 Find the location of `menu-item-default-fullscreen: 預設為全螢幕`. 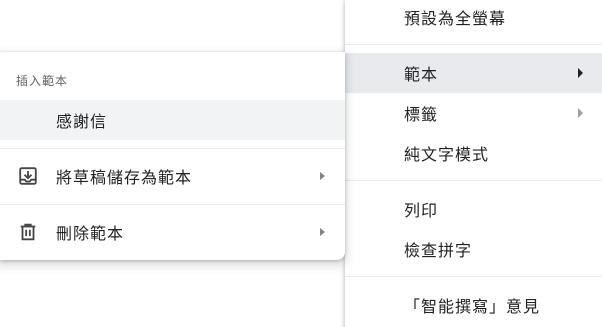

menu-item-default-fullscreen: 預設為全螢幕 is located at coordinates (473, 18).